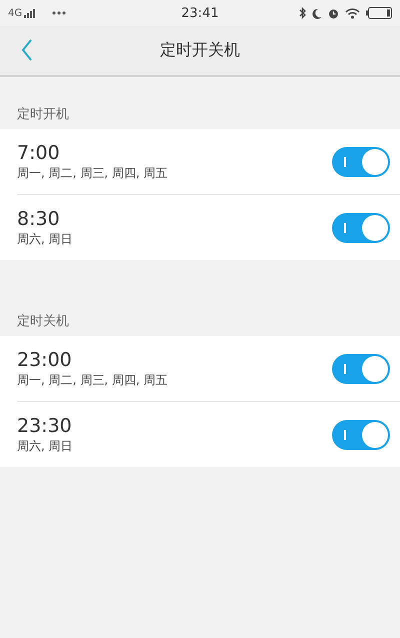 The image size is (400, 638). What do you see at coordinates (43, 322) in the screenshot?
I see `section-header: 定时关机` at bounding box center [43, 322].